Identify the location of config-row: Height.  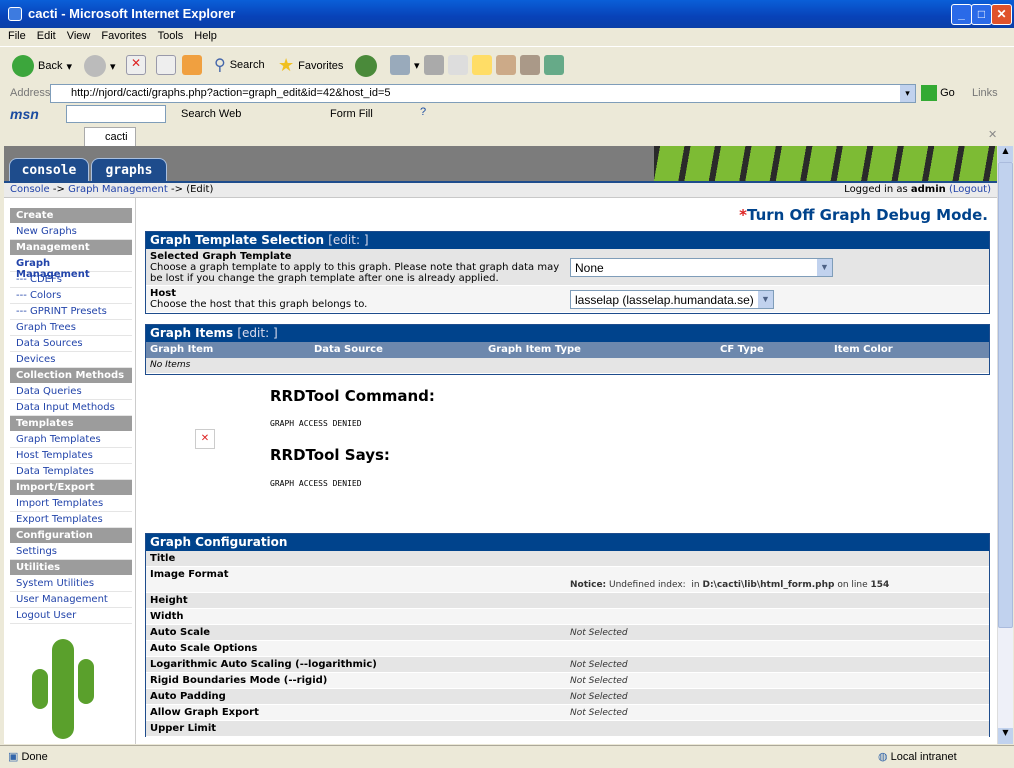
(567, 601).